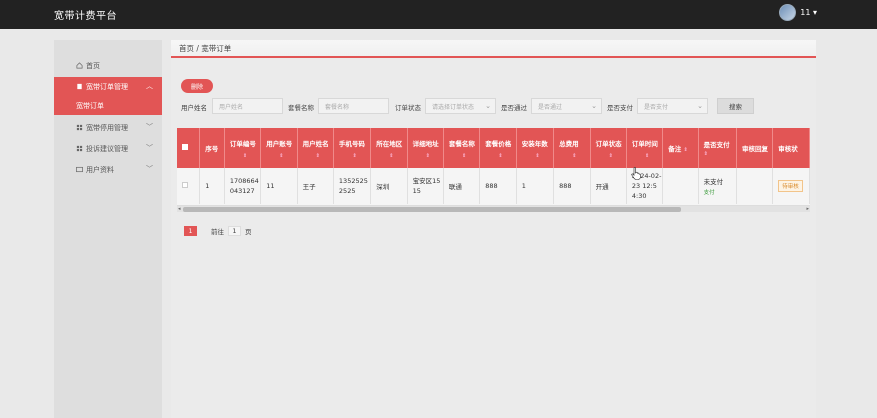 This screenshot has width=877, height=418. I want to click on sidebar-item-order-management: 宽带订单管理 ︿, so click(108, 87).